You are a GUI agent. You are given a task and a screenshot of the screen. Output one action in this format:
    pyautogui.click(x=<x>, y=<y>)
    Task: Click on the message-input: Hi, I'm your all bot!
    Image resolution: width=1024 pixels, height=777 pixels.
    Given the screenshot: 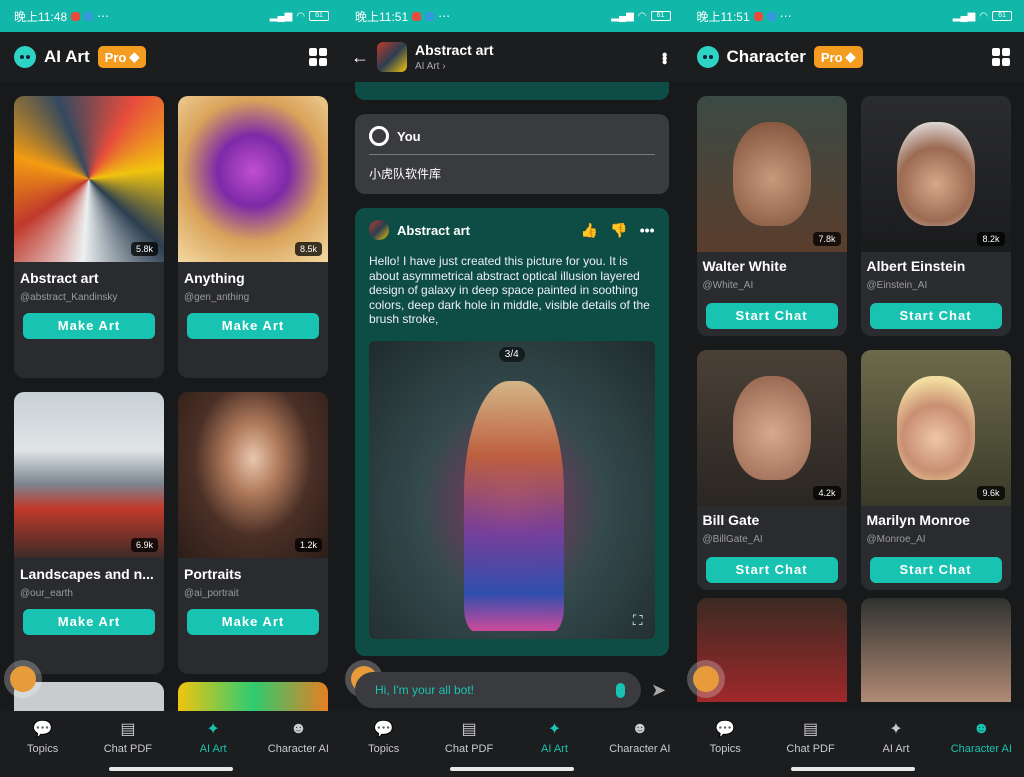 What is the action you would take?
    pyautogui.click(x=498, y=690)
    